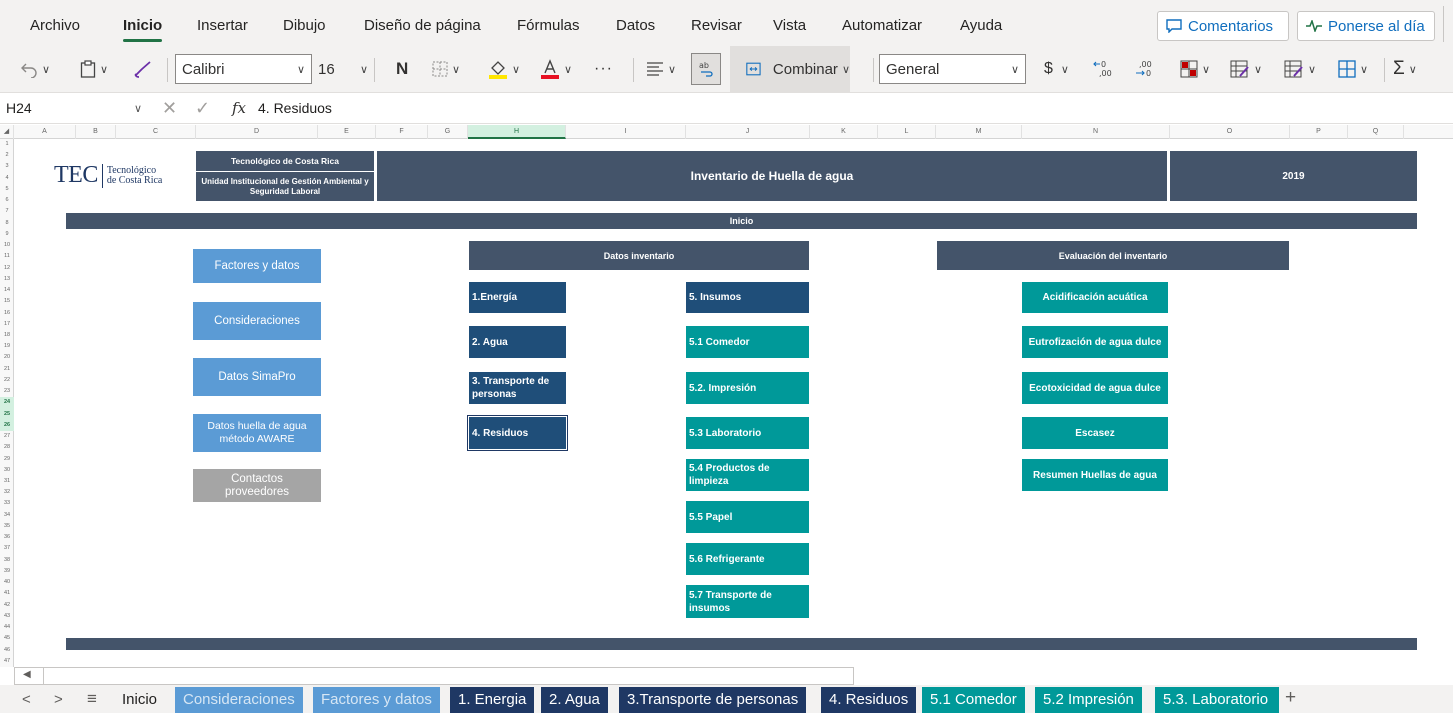 Image resolution: width=1453 pixels, height=713 pixels. Describe the element at coordinates (548, 25) in the screenshot. I see `tab-formulas: Fórmulas` at that location.